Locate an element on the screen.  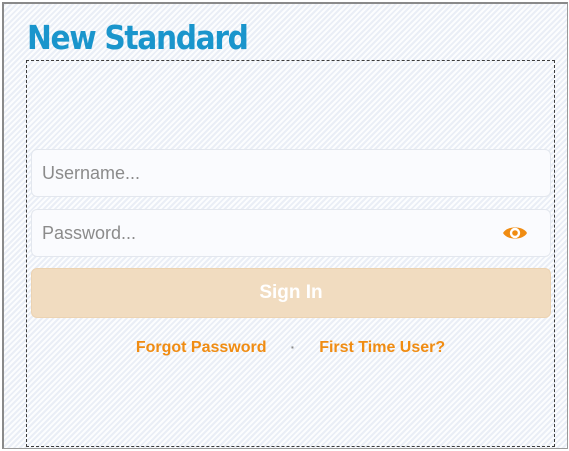
sign-in-button: Sign In is located at coordinates (291, 293).